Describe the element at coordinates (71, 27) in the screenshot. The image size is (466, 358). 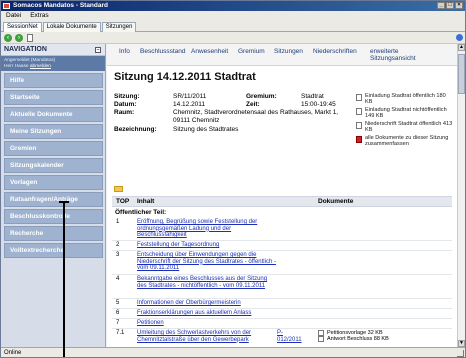
I see `tab-lokale-dokumente: Lokale Dokumente` at that location.